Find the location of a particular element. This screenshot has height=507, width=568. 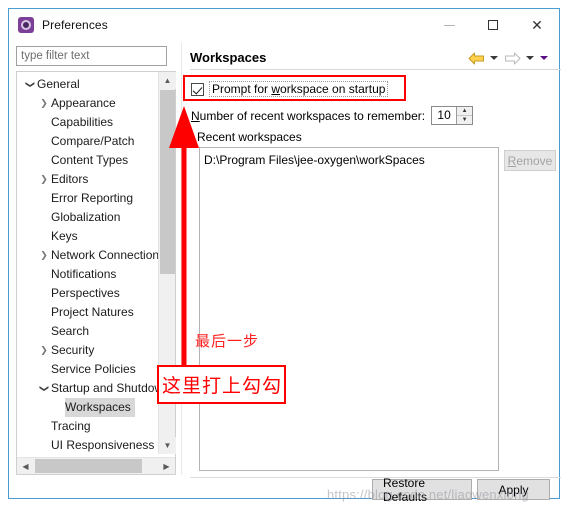

sidebar-item-label: Notifications is located at coordinates (84, 274).